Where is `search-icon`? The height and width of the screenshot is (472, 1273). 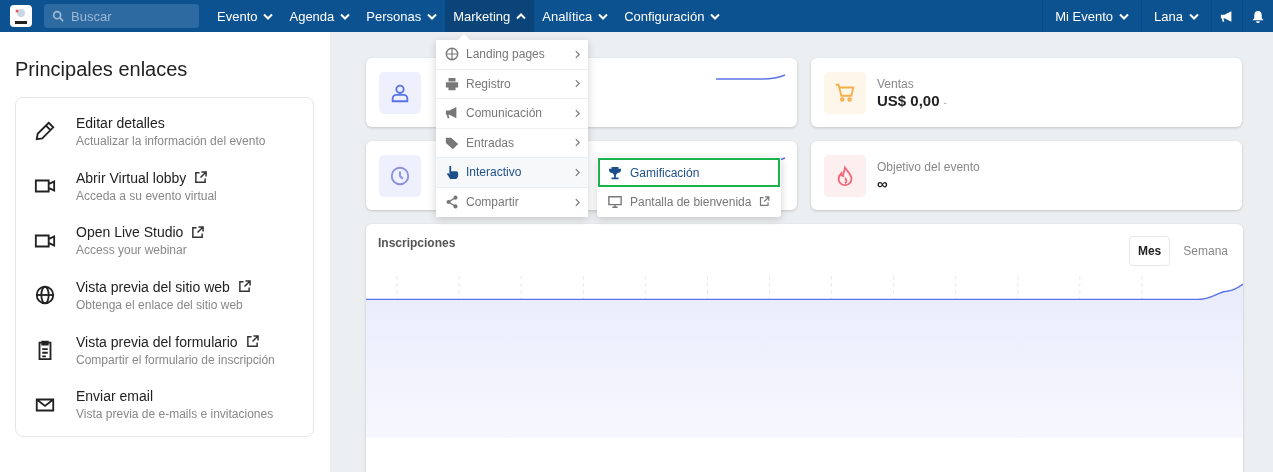
search-icon is located at coordinates (58, 16).